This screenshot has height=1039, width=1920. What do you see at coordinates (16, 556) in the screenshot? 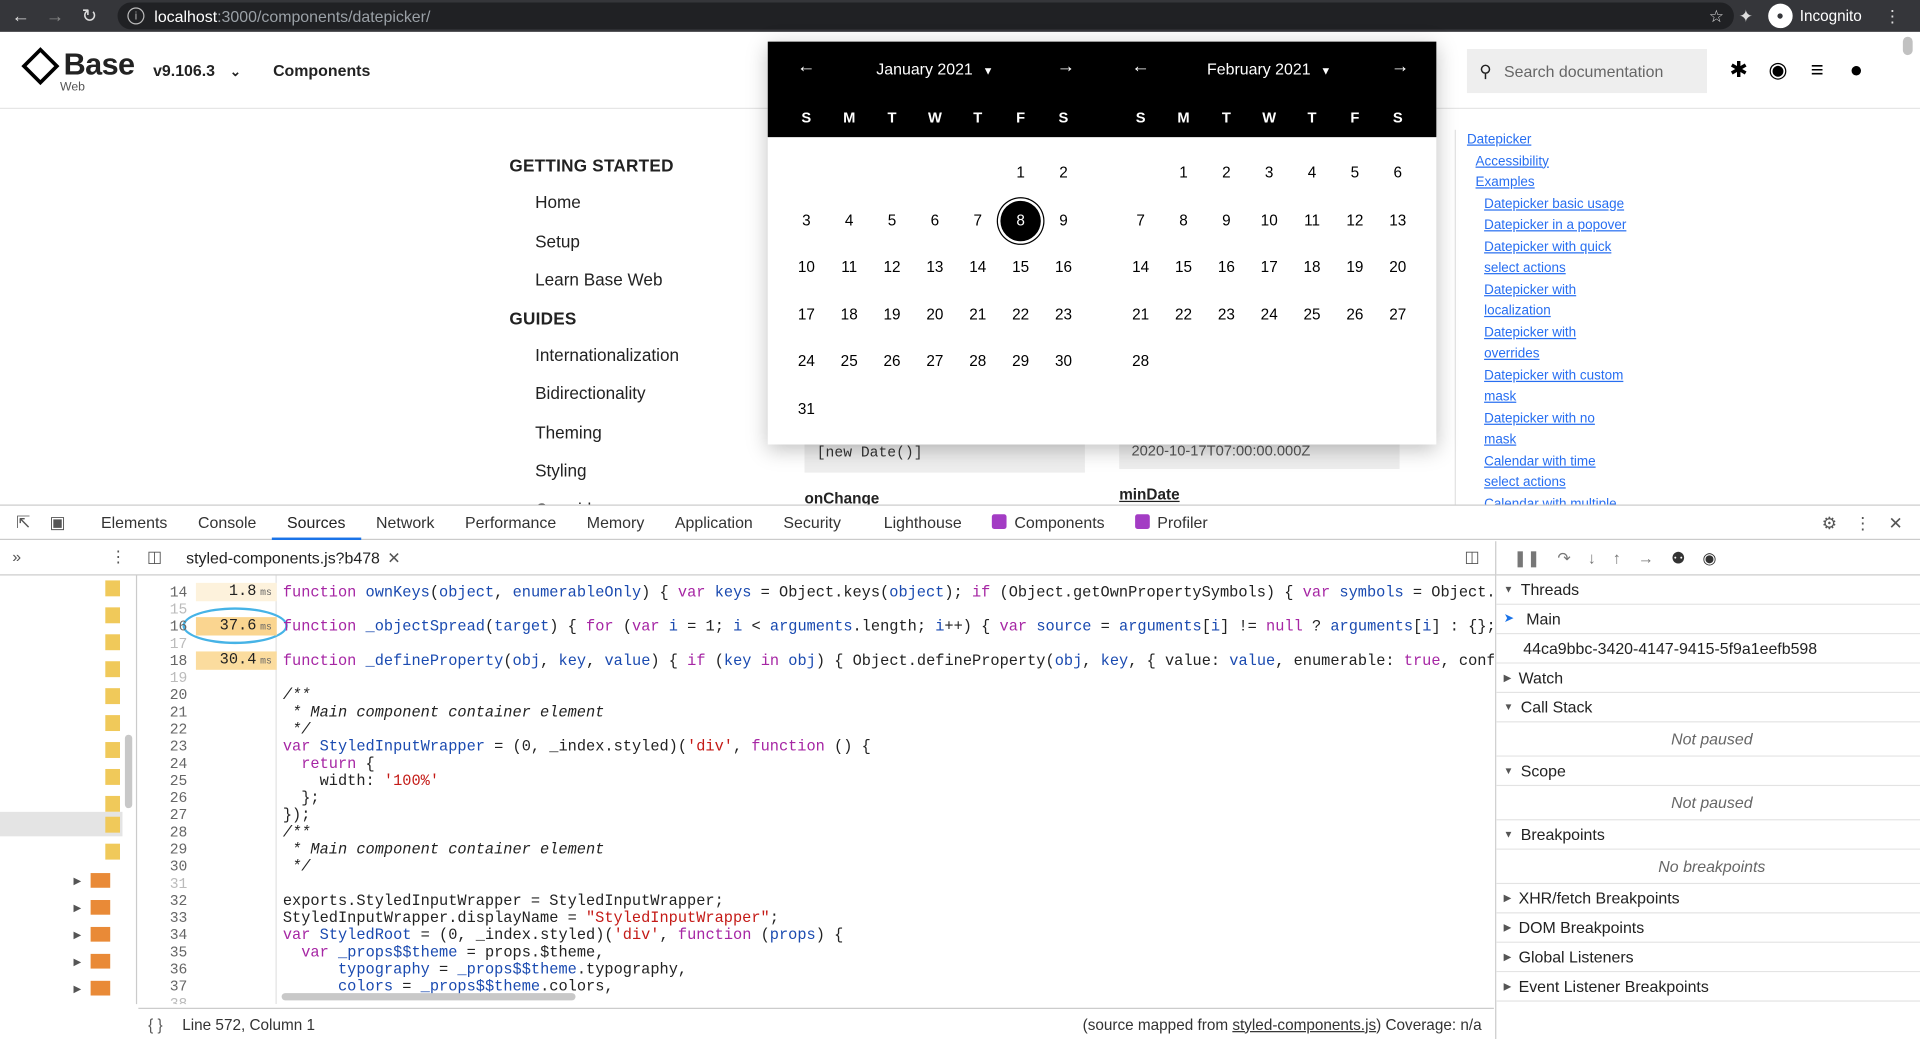
I see `expand-navigator-icon: »` at bounding box center [16, 556].